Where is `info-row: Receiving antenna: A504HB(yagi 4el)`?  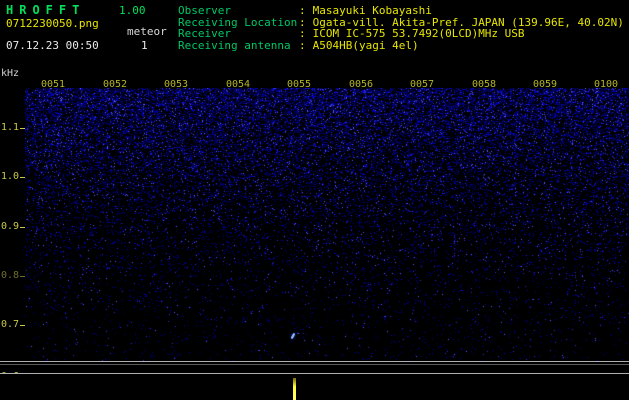
info-row: Receiving antenna: A504HB(yagi 4el) is located at coordinates (401, 45).